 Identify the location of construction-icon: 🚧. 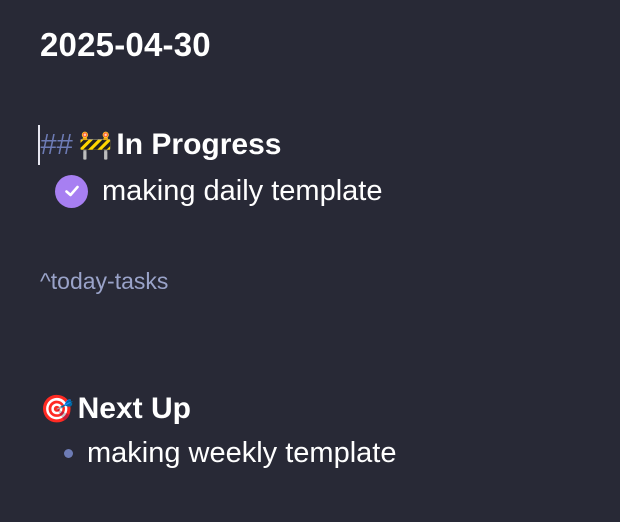
(95, 144).